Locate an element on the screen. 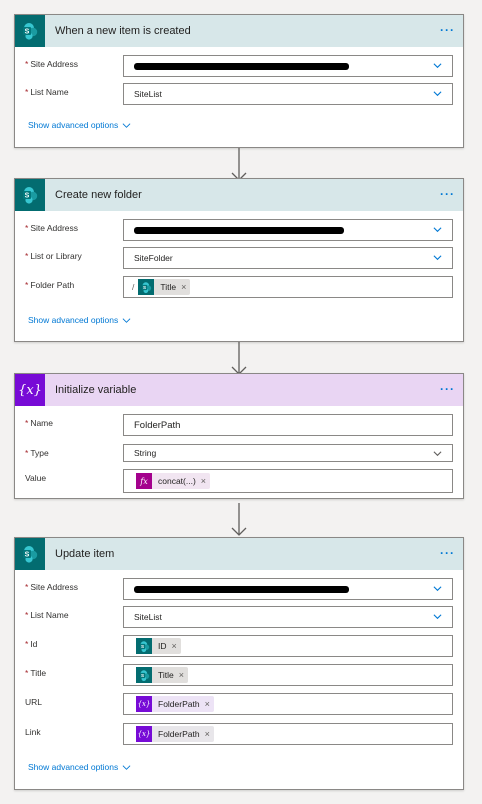 This screenshot has width=482, height=804. variable-name-value: FolderPath is located at coordinates (157, 425).